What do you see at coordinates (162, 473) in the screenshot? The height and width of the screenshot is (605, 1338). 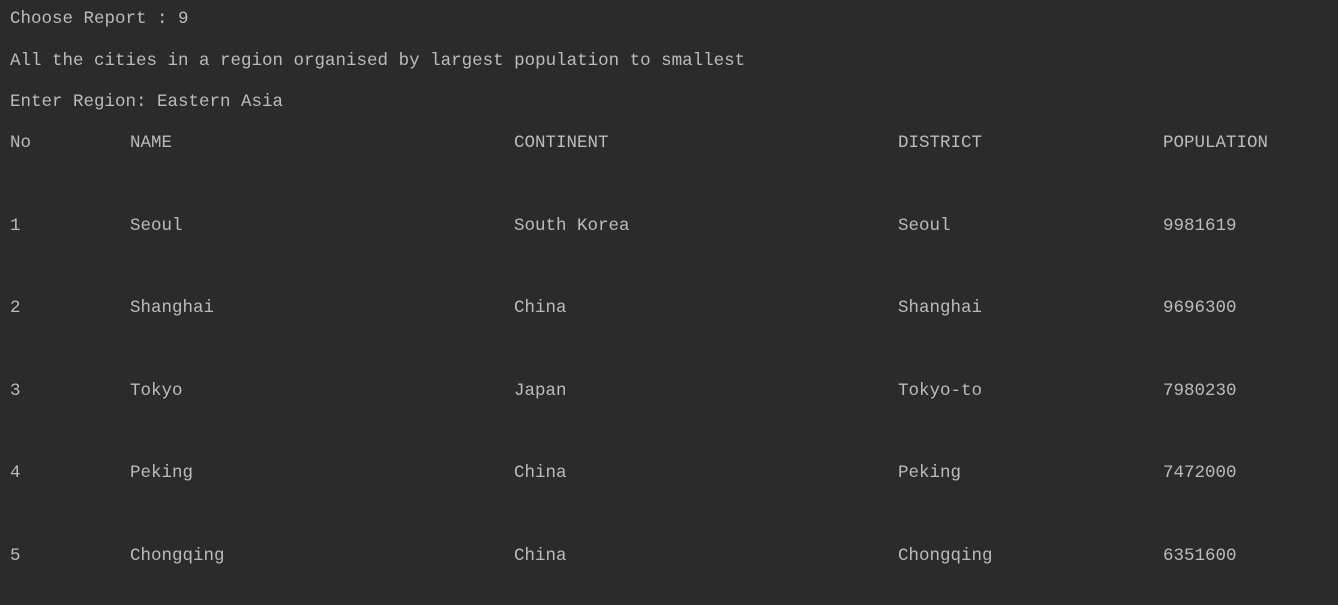 I see `row-name: Peking` at bounding box center [162, 473].